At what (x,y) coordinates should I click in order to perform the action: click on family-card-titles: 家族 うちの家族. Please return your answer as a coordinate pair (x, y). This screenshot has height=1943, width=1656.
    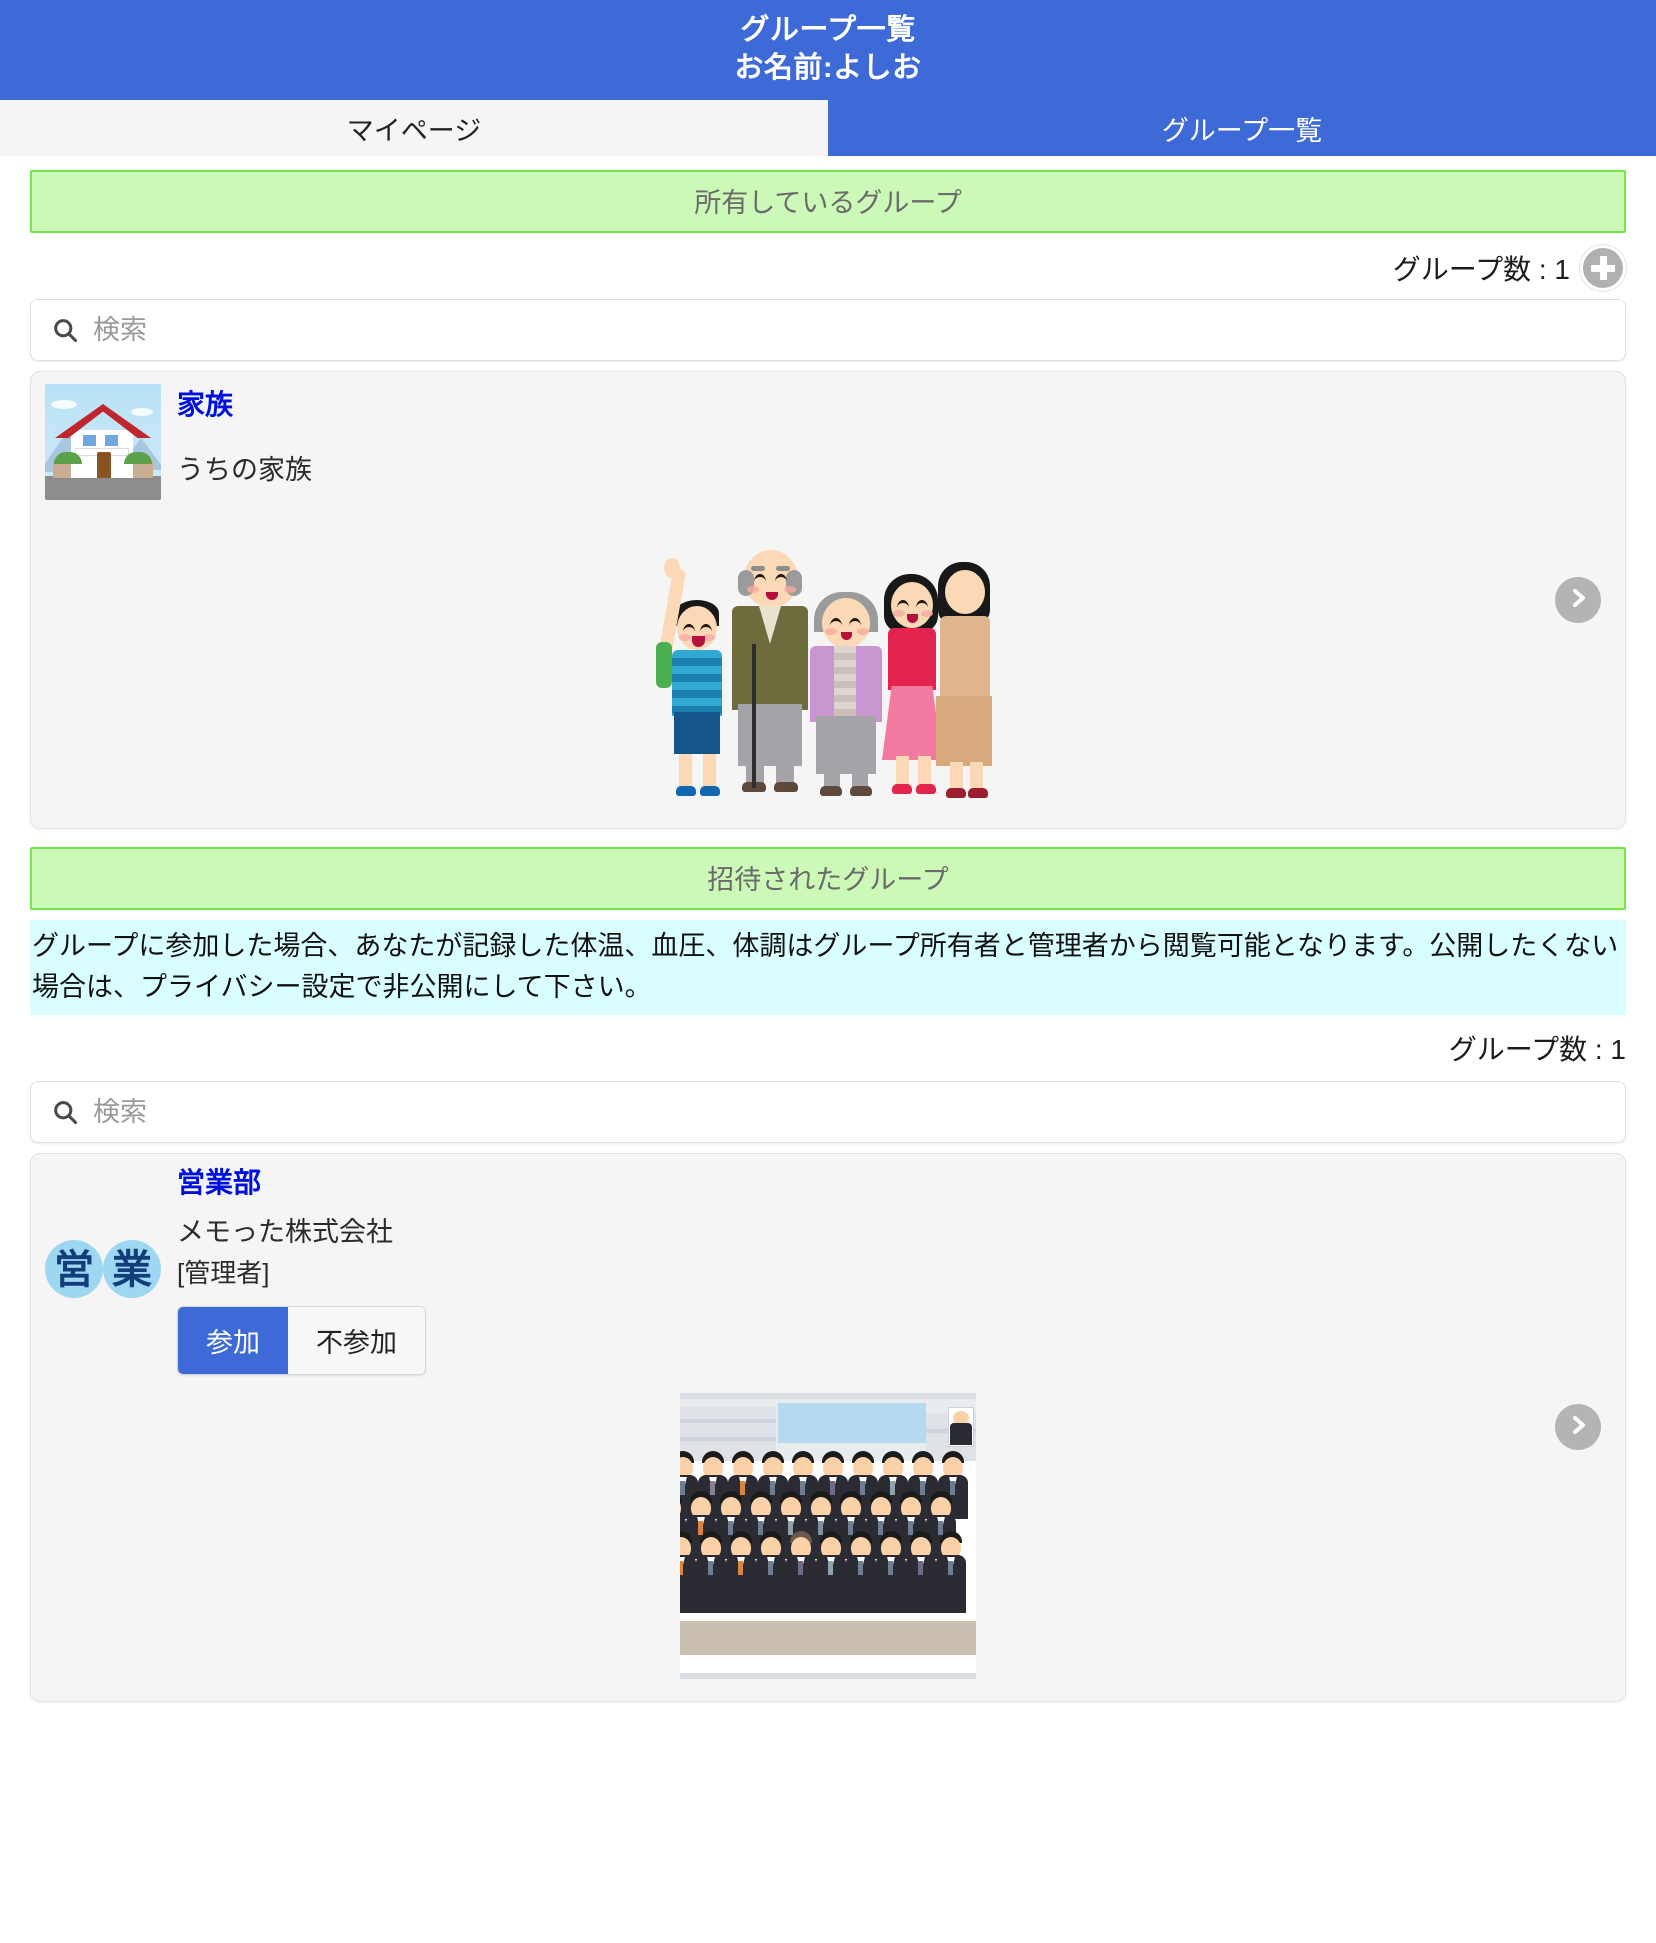
    Looking at the image, I should click on (244, 435).